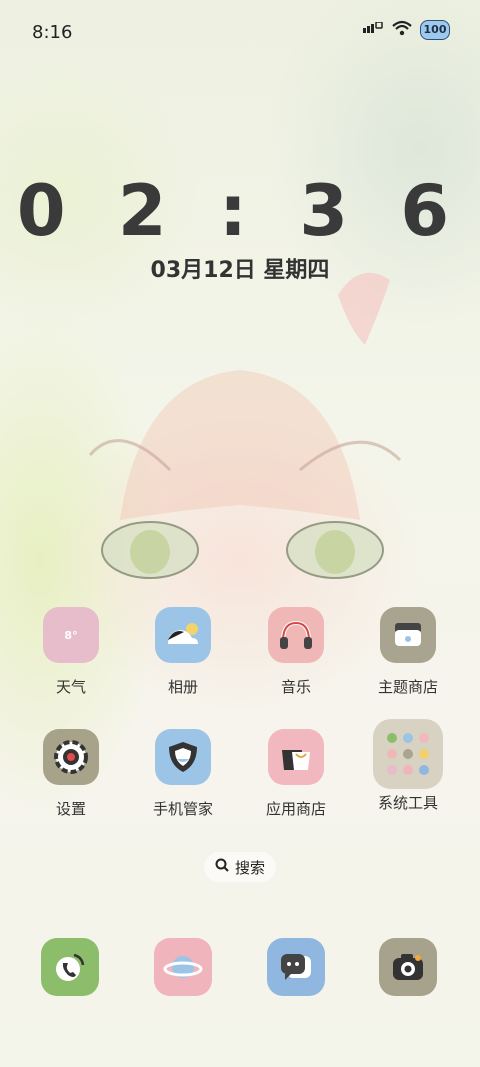 This screenshot has width=480, height=1067. What do you see at coordinates (296, 757) in the screenshot?
I see `app-store-icon` at bounding box center [296, 757].